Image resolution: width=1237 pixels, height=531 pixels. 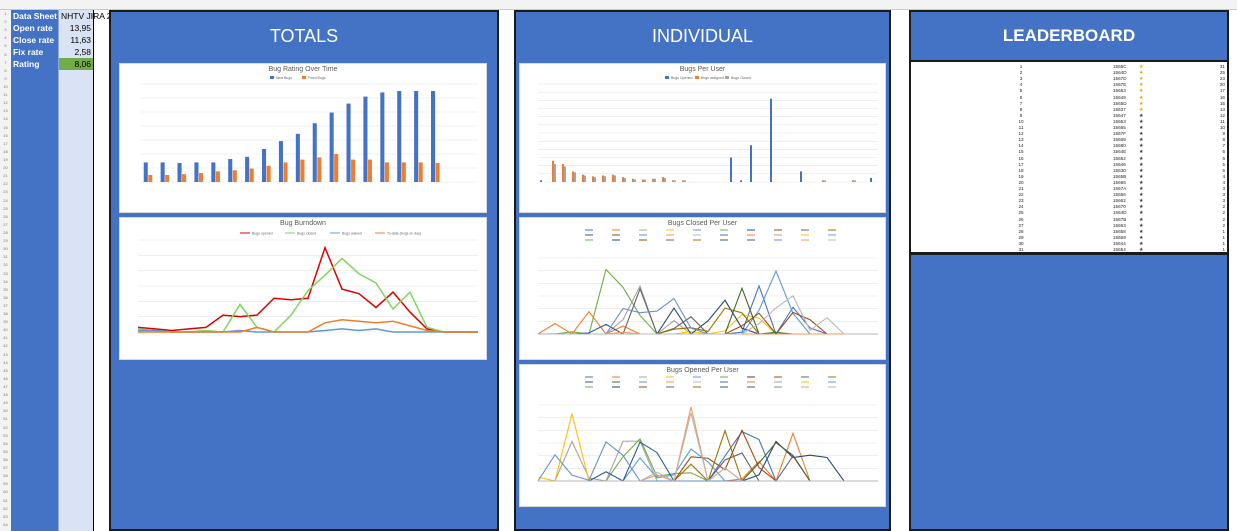 I want to click on sheet-value: 11,63, so click(x=76, y=40).